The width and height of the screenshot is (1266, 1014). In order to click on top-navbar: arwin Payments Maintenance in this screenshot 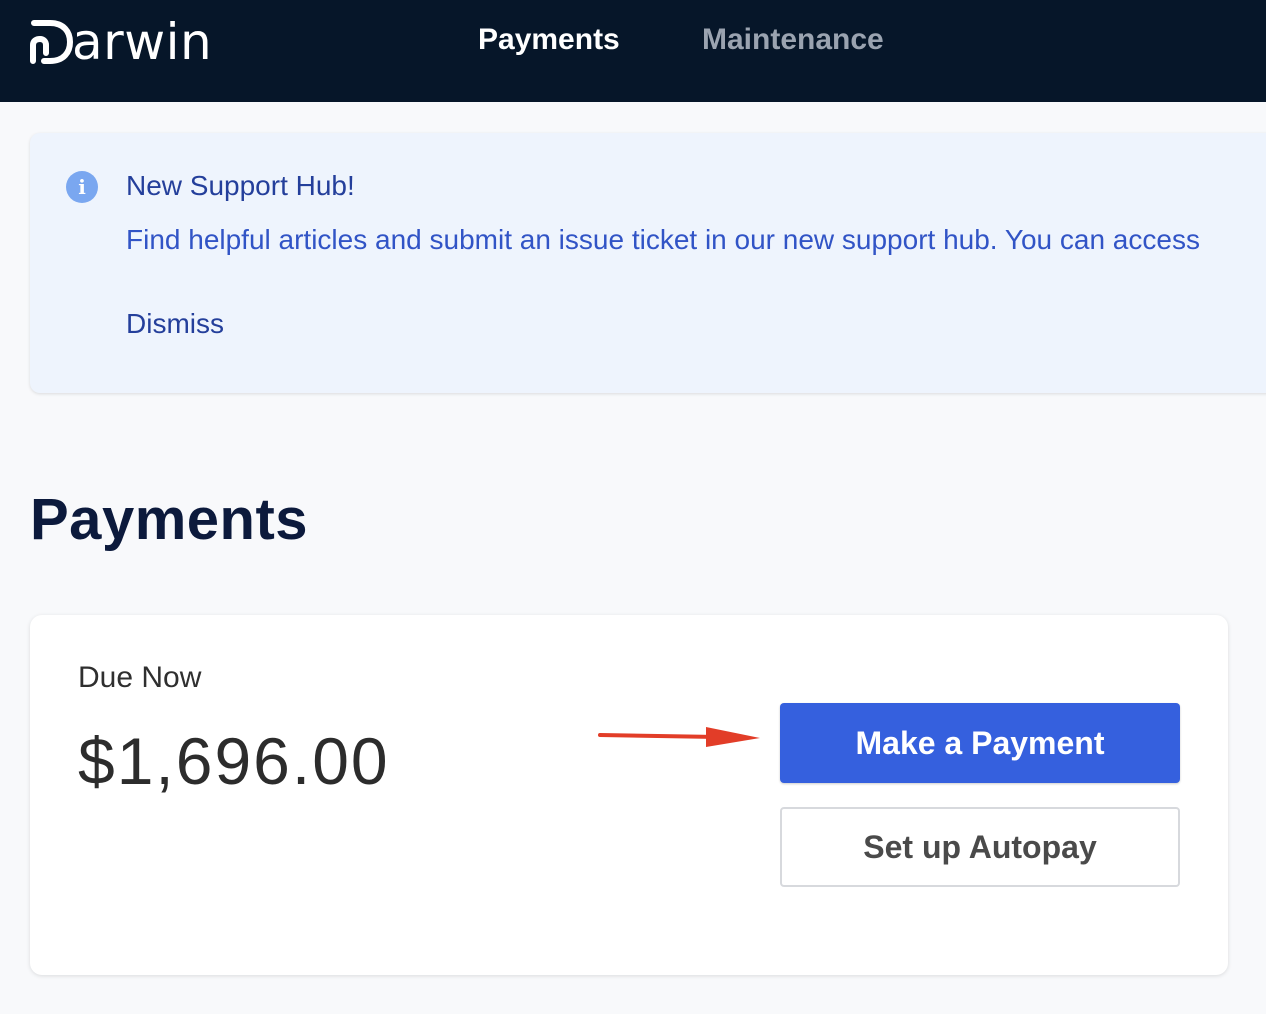, I will do `click(633, 51)`.